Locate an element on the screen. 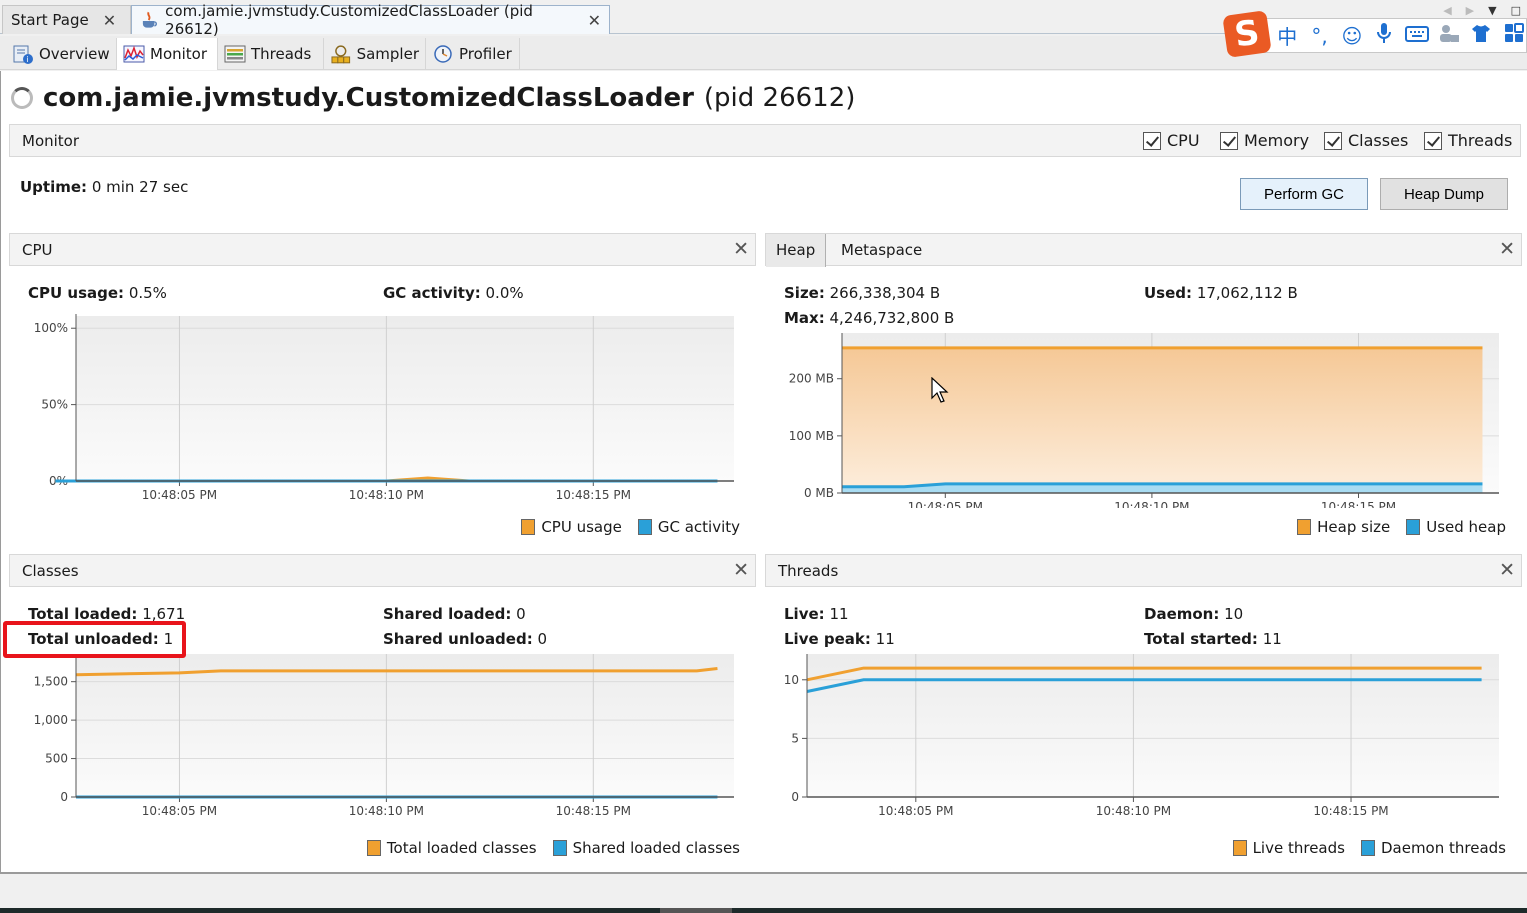 This screenshot has height=913, width=1527. tab-threads: Threads is located at coordinates (271, 54).